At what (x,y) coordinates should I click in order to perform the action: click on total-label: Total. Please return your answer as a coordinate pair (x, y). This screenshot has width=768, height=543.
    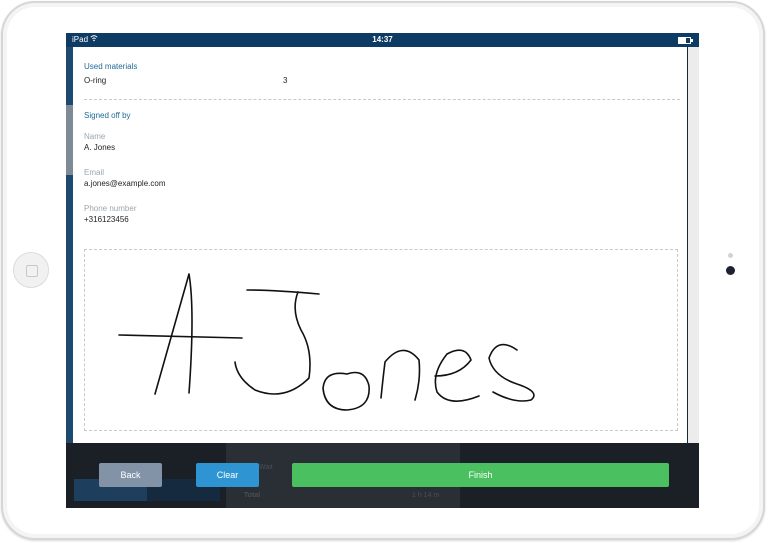
    Looking at the image, I should click on (252, 495).